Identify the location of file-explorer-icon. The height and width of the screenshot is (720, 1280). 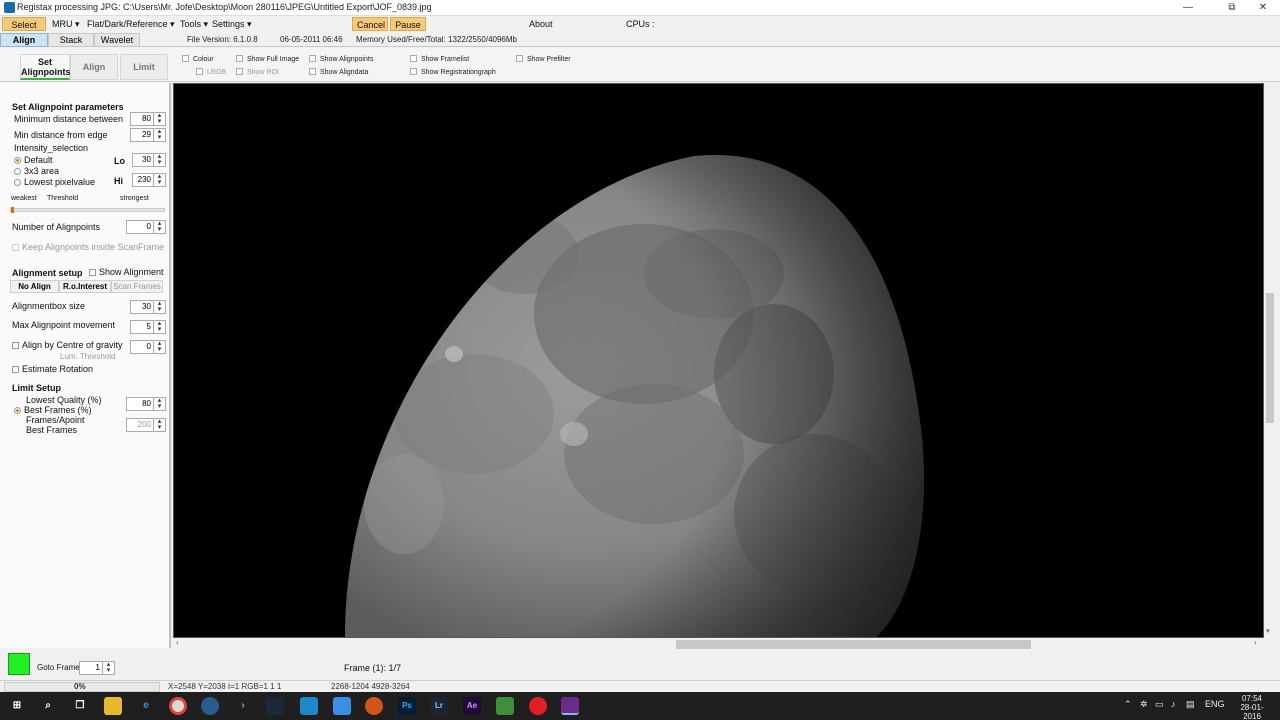
(113, 706).